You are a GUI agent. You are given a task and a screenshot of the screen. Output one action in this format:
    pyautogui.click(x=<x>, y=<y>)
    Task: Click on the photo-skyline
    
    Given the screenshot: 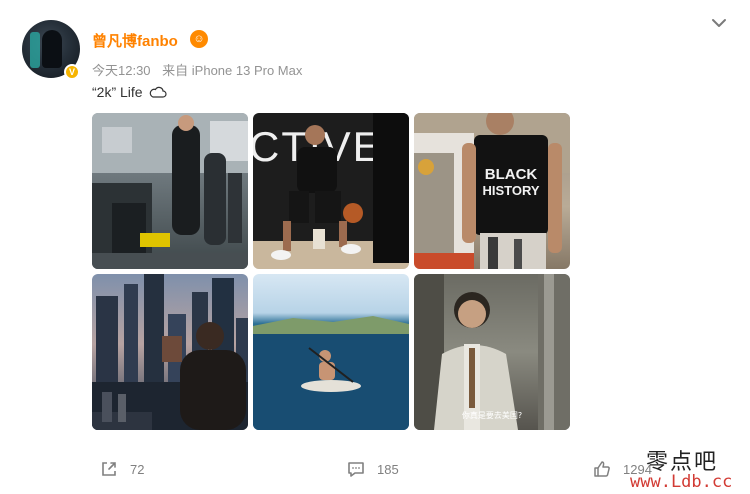 What is the action you would take?
    pyautogui.click(x=170, y=352)
    